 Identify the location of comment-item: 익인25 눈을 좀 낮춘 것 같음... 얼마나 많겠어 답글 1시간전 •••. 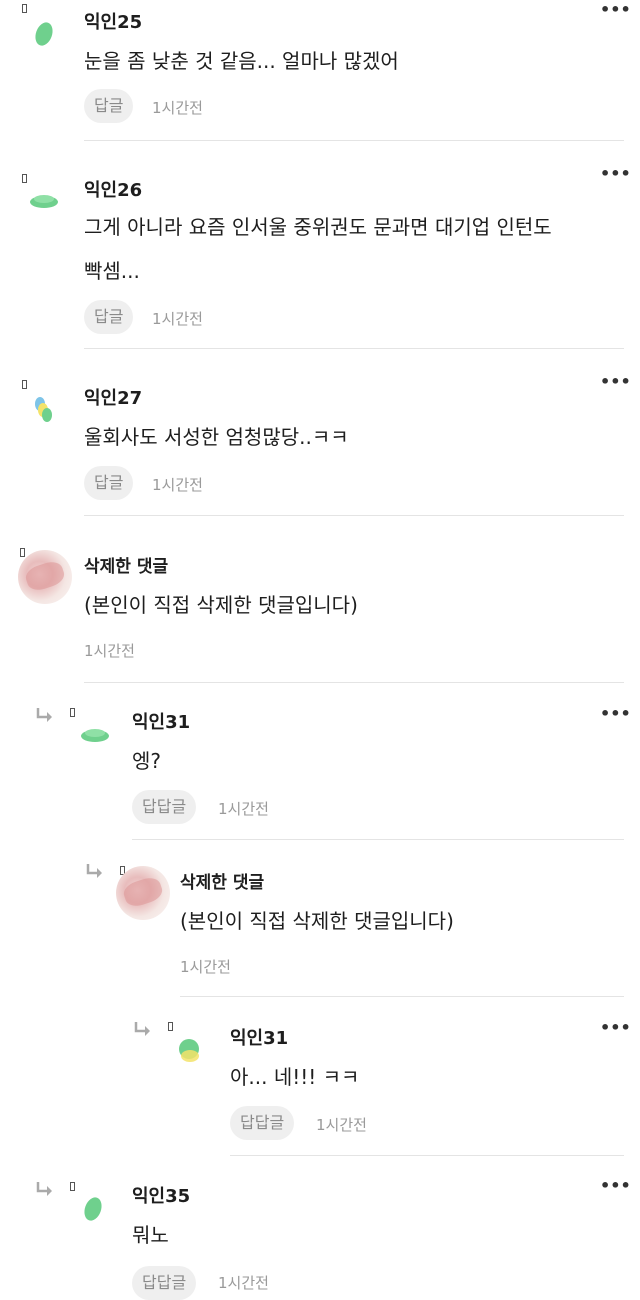
(320, 75).